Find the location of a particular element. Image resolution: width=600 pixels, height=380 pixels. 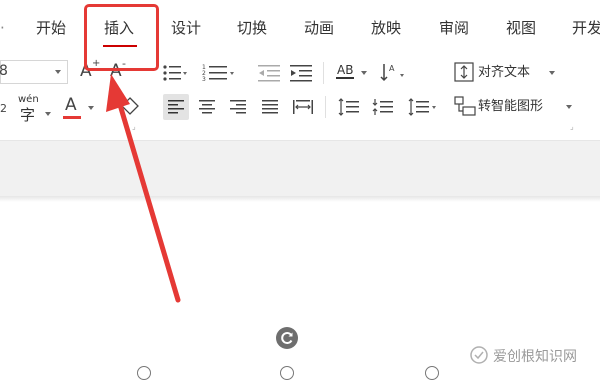

watermark-logo-icon is located at coordinates (479, 355).